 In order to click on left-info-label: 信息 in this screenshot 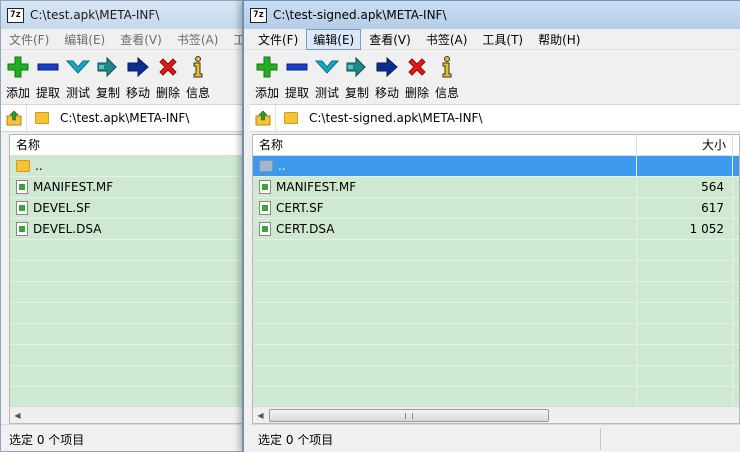, I will do `click(197, 93)`.